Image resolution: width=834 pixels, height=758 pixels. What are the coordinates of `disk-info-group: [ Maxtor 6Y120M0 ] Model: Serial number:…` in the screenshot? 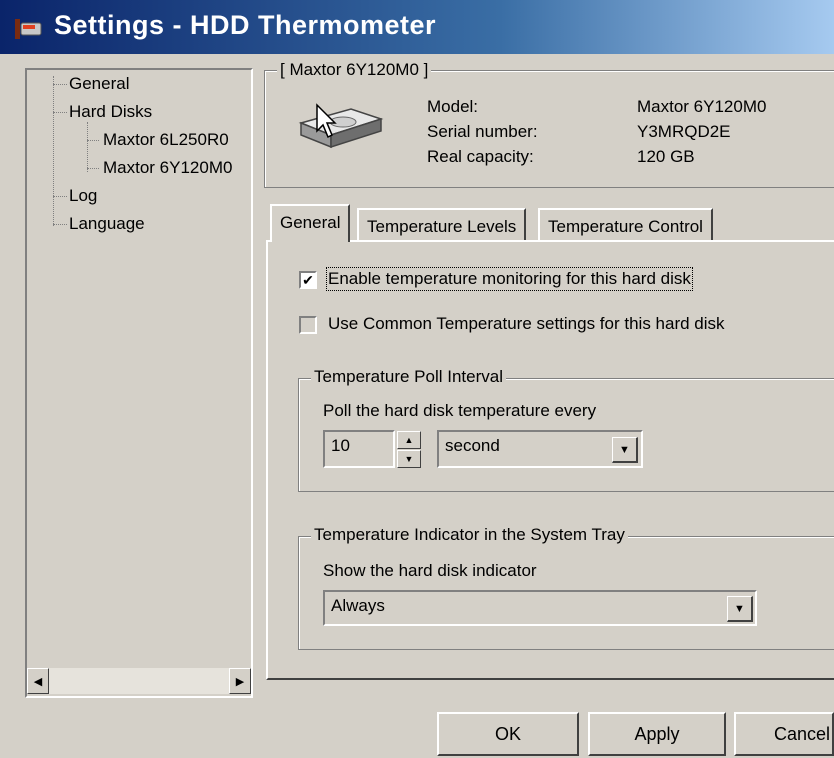 It's located at (549, 124).